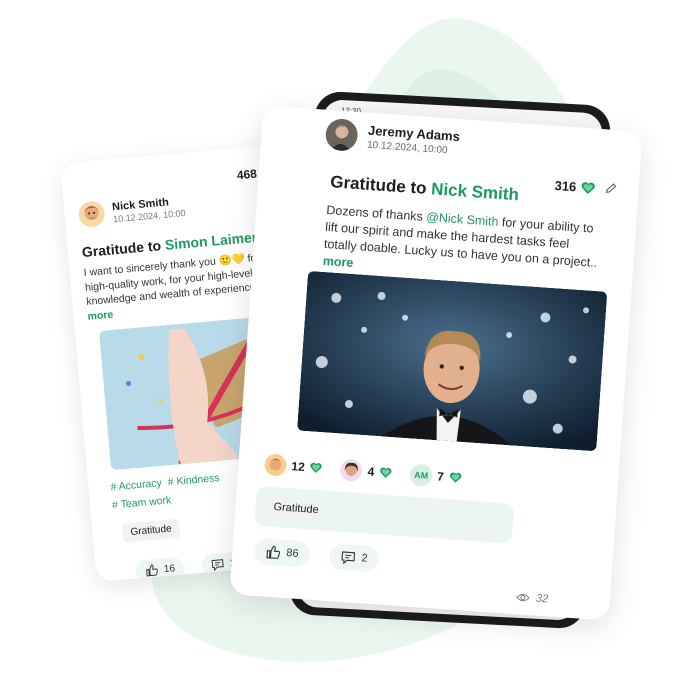 The image size is (686, 686). I want to click on like-button: 86, so click(282, 552).